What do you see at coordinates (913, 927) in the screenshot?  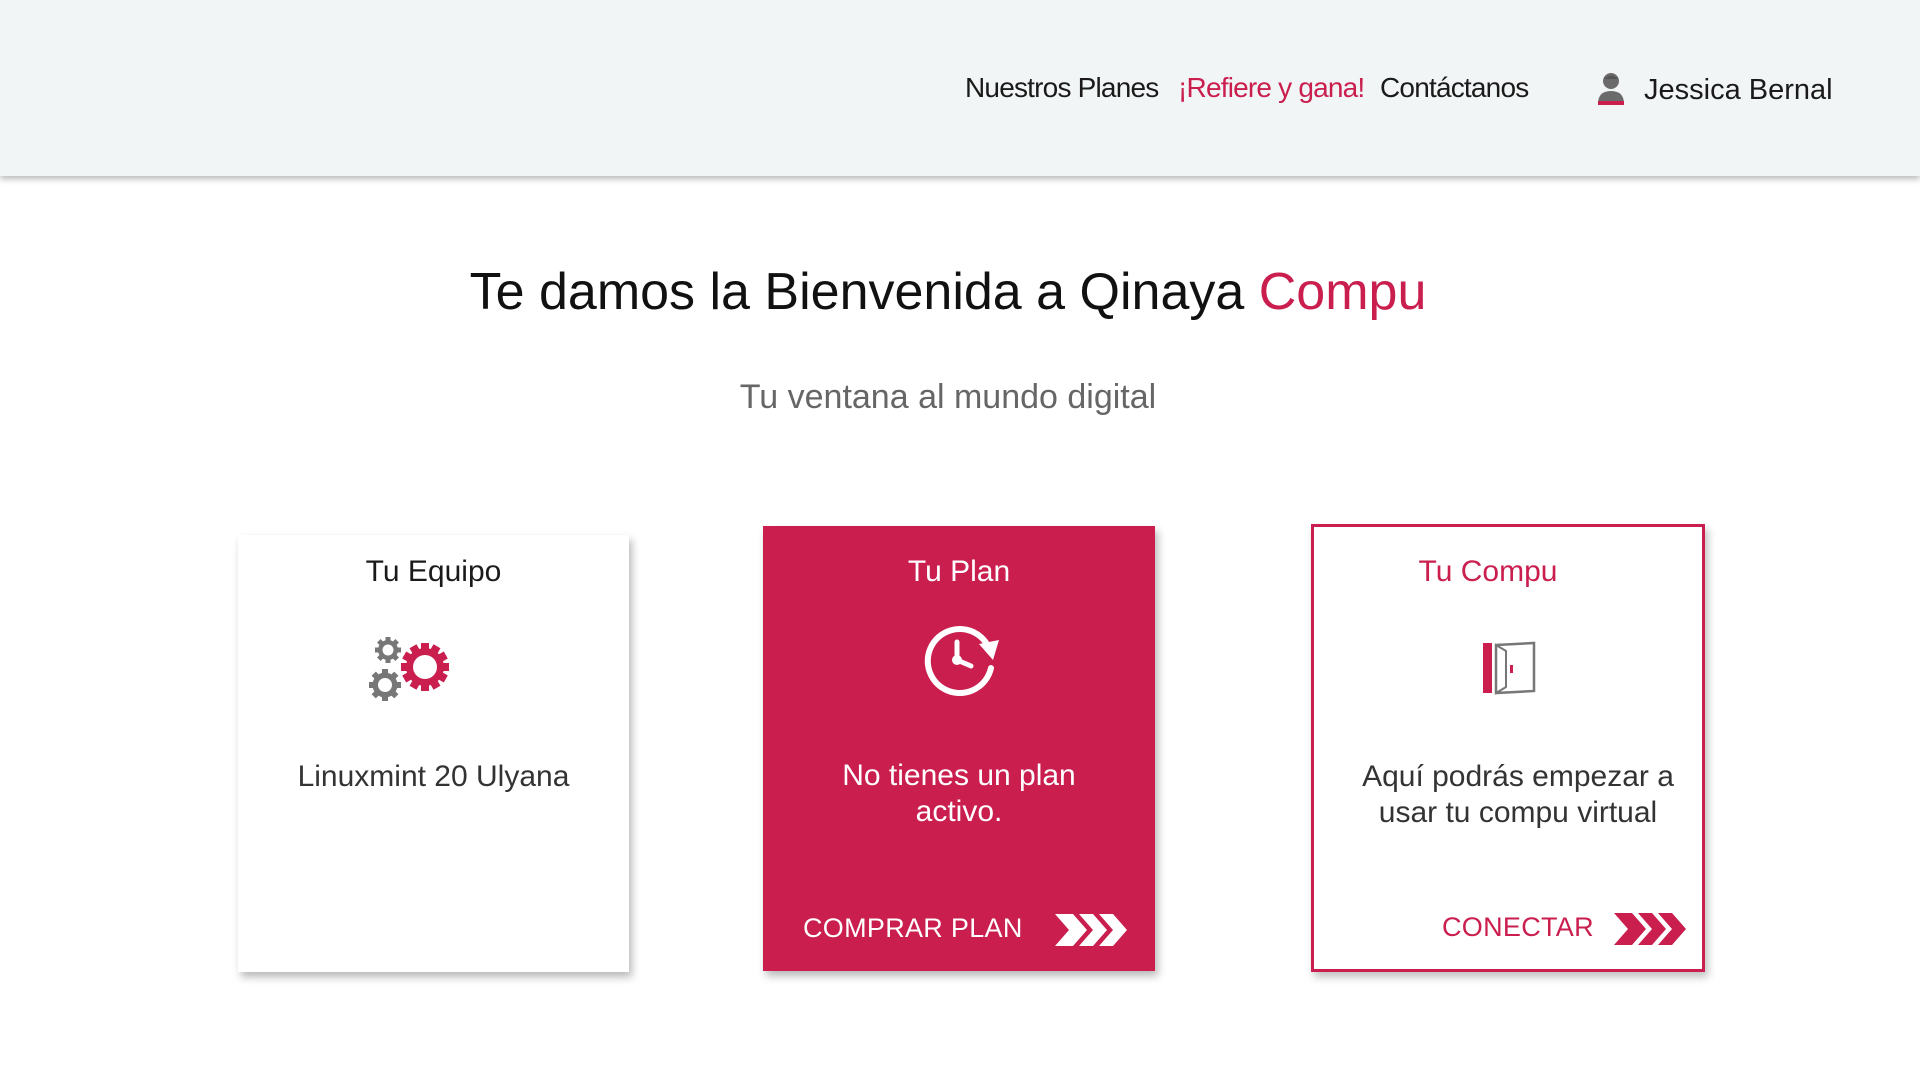 I see `comprar-plan-label: COMPRAR PLAN` at bounding box center [913, 927].